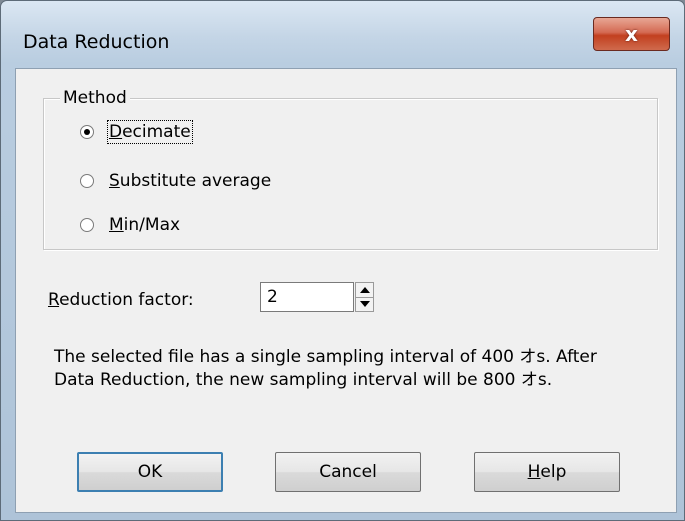 The width and height of the screenshot is (685, 521). What do you see at coordinates (150, 472) in the screenshot?
I see `ok-button: OK` at bounding box center [150, 472].